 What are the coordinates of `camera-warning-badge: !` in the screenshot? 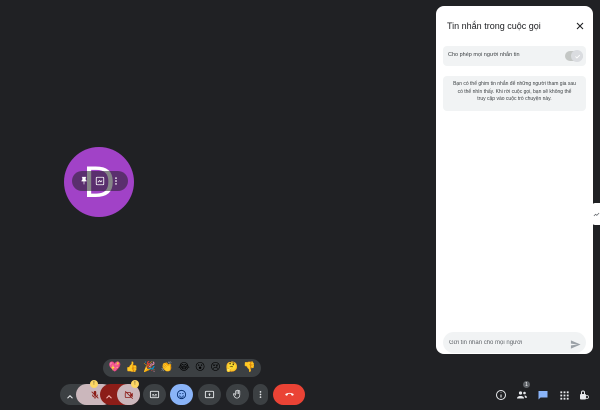 It's located at (135, 384).